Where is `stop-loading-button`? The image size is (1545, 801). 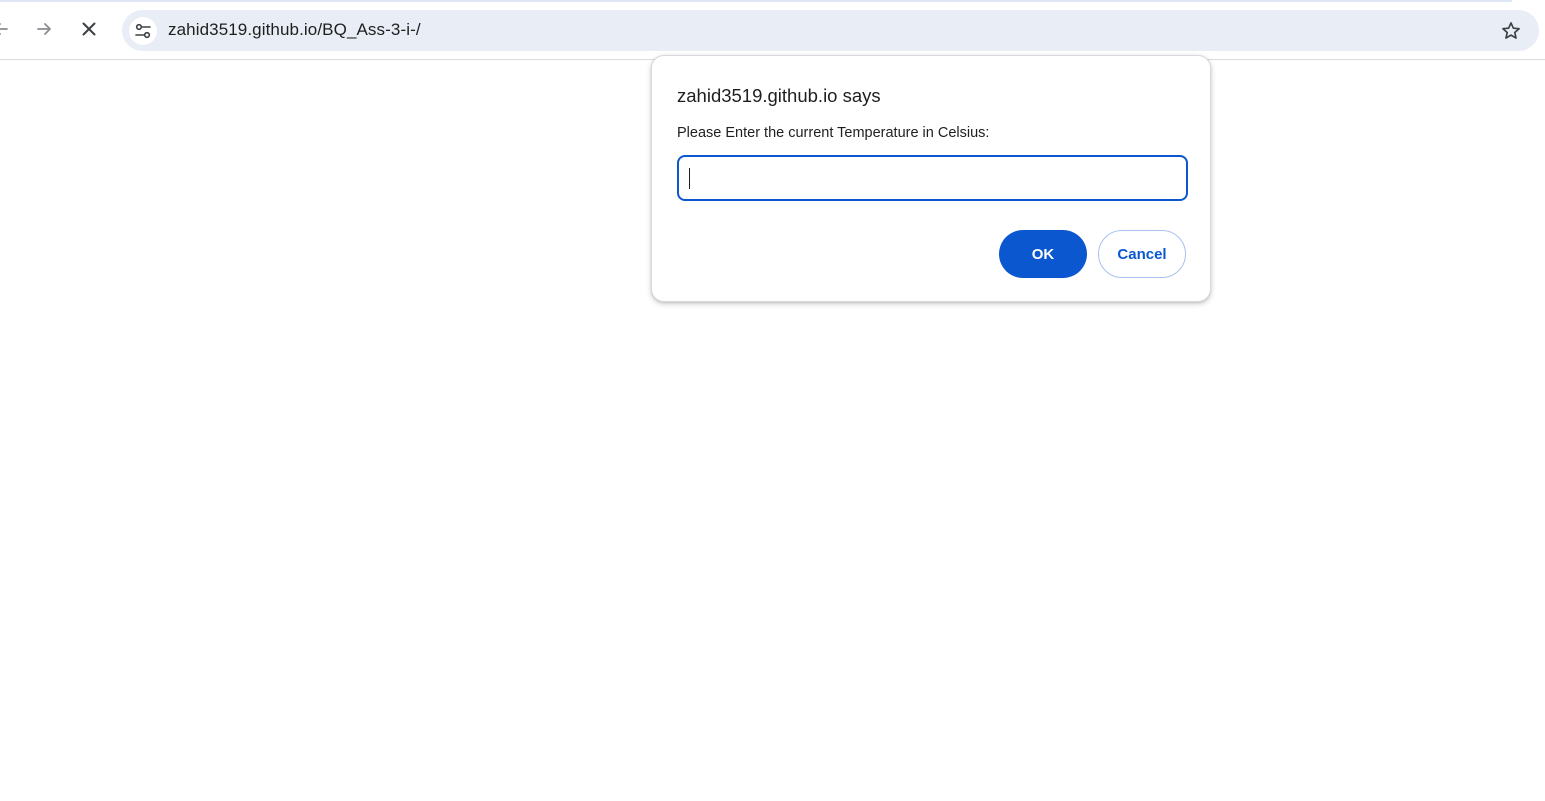 stop-loading-button is located at coordinates (89, 29).